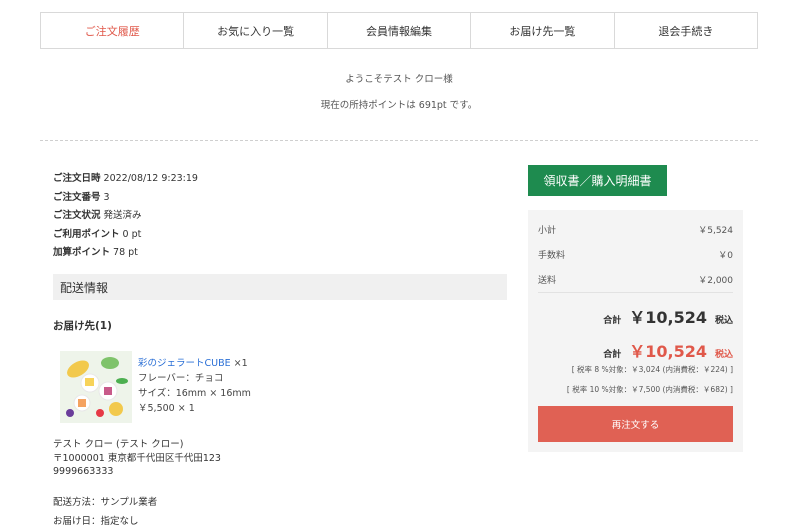  I want to click on shipping-info: 配送方法：サンプル業者 お届け日：指定なし, so click(105, 512).